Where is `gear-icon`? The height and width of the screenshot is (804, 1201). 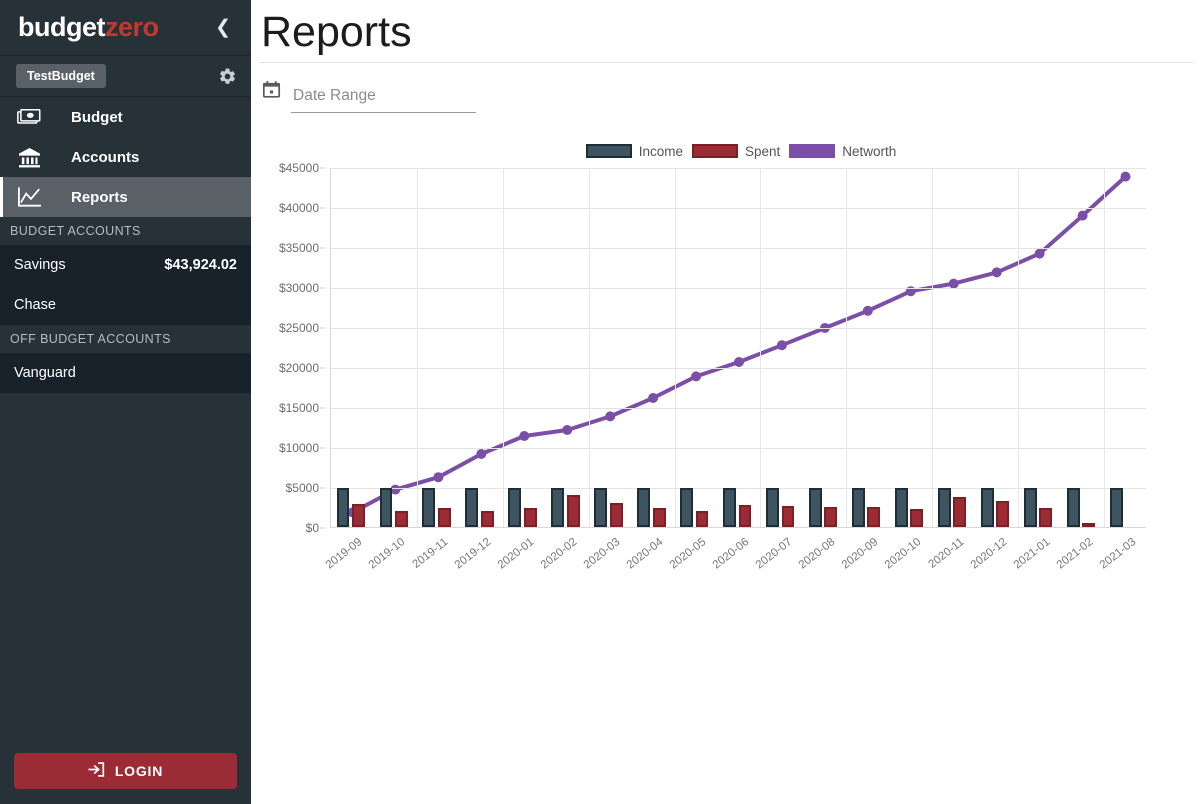
gear-icon is located at coordinates (227, 76).